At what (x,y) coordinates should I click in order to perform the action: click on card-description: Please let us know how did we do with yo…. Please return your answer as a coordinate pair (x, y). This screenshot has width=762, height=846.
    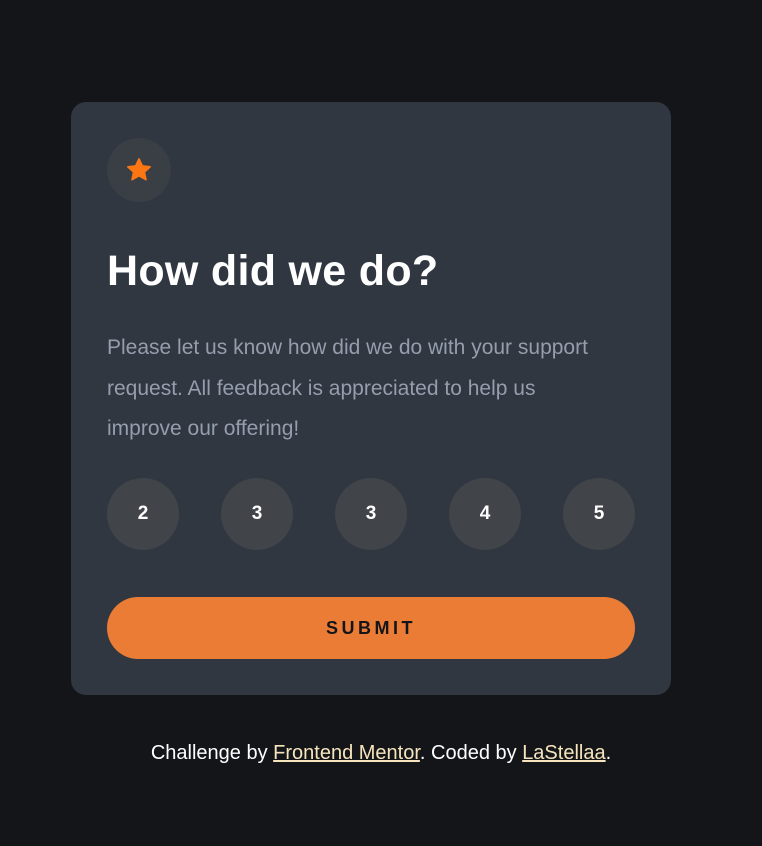
    Looking at the image, I should click on (347, 388).